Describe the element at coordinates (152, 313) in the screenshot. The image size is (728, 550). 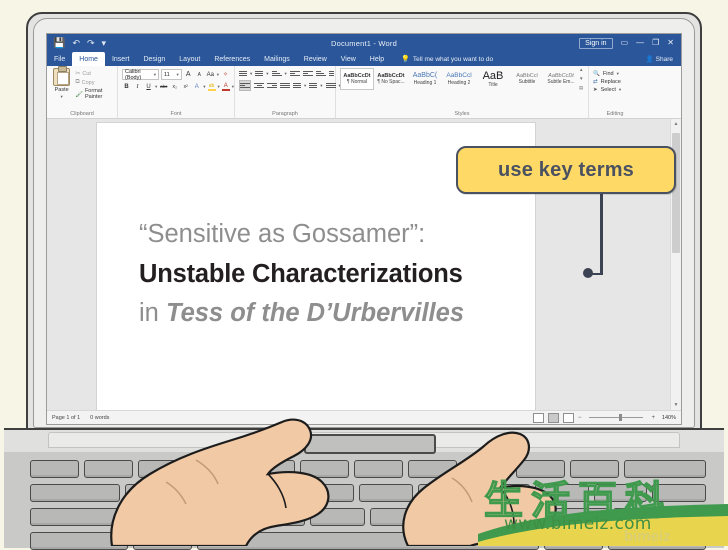
I see `line3-prefix: in` at that location.